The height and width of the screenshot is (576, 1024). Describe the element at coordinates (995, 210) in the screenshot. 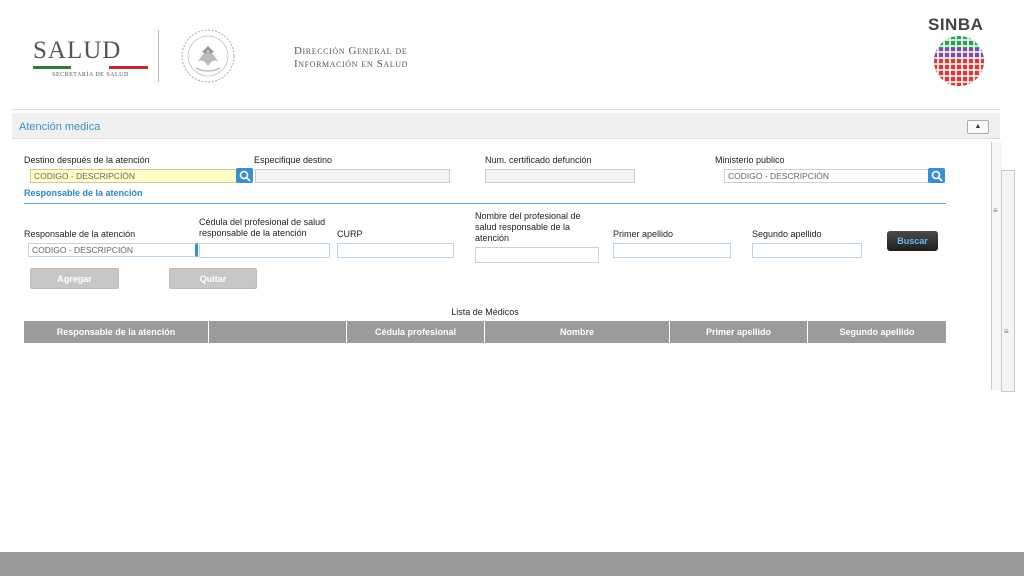

I see `scroll-grip-icon: ≡` at that location.